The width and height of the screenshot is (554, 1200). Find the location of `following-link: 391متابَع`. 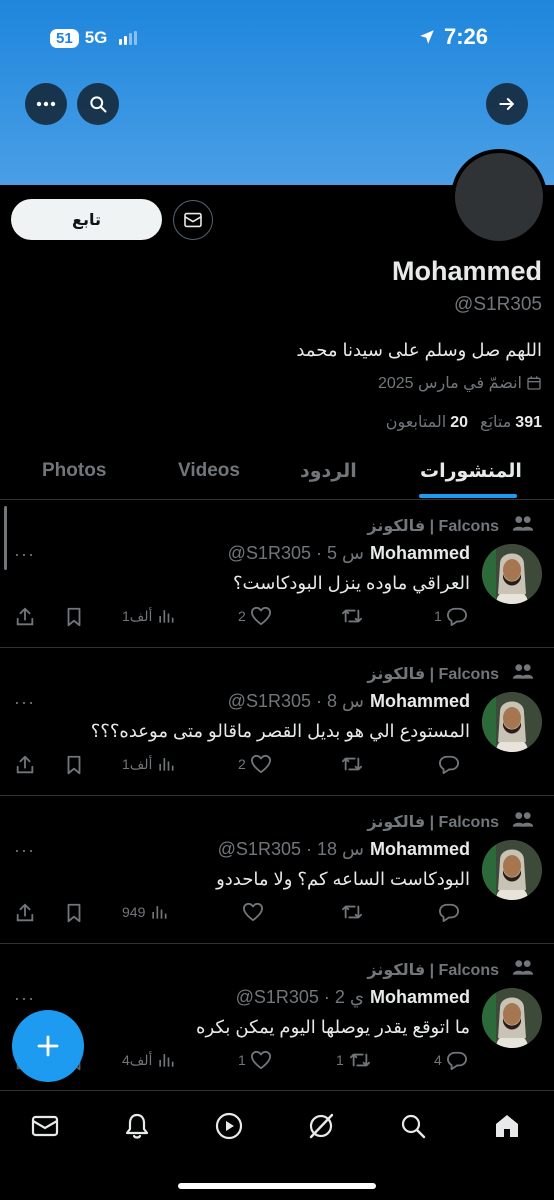

following-link: 391متابَع is located at coordinates (511, 422).